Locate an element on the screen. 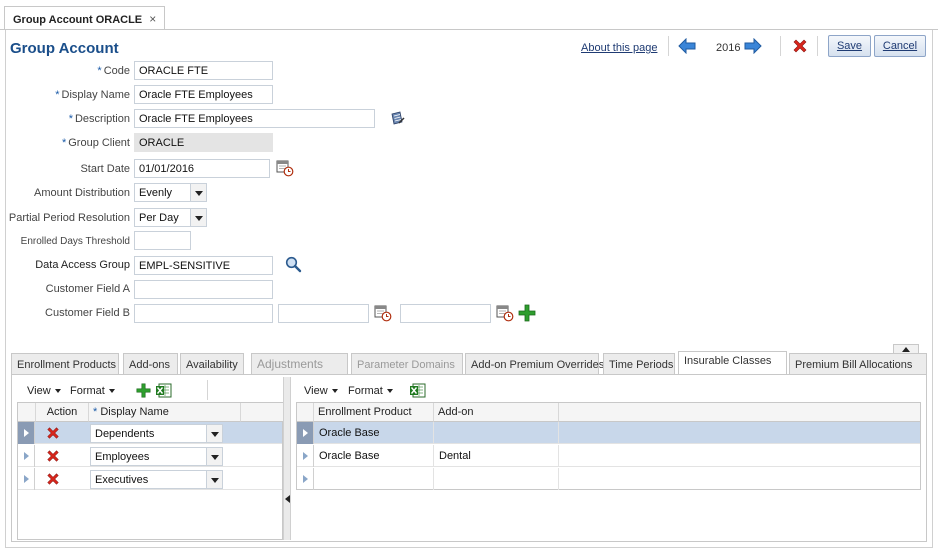 Image resolution: width=938 pixels, height=554 pixels. tab-enrollment-products: Enrollment Products is located at coordinates (65, 364).